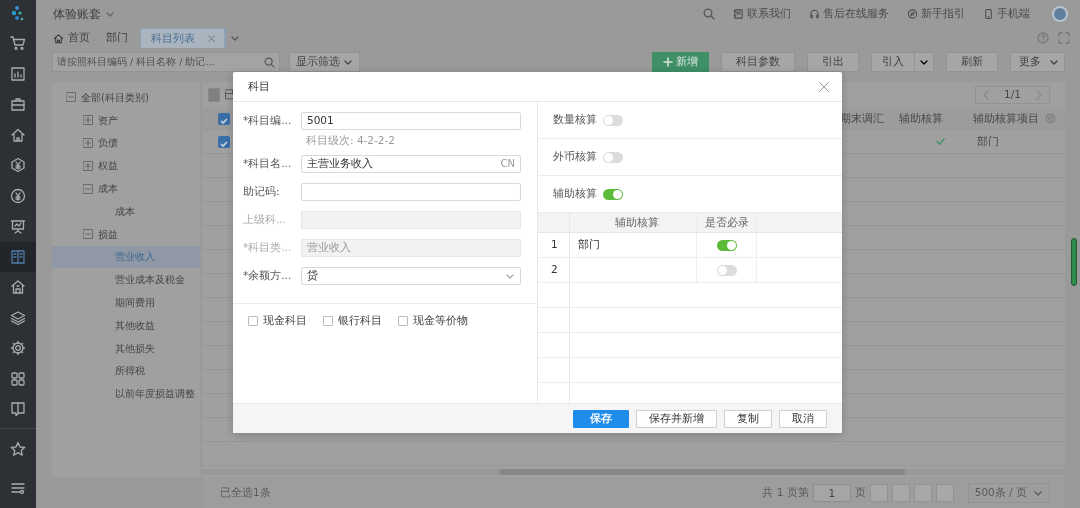 This screenshot has width=1080, height=508. I want to click on dropdown-toggle, so click(924, 62).